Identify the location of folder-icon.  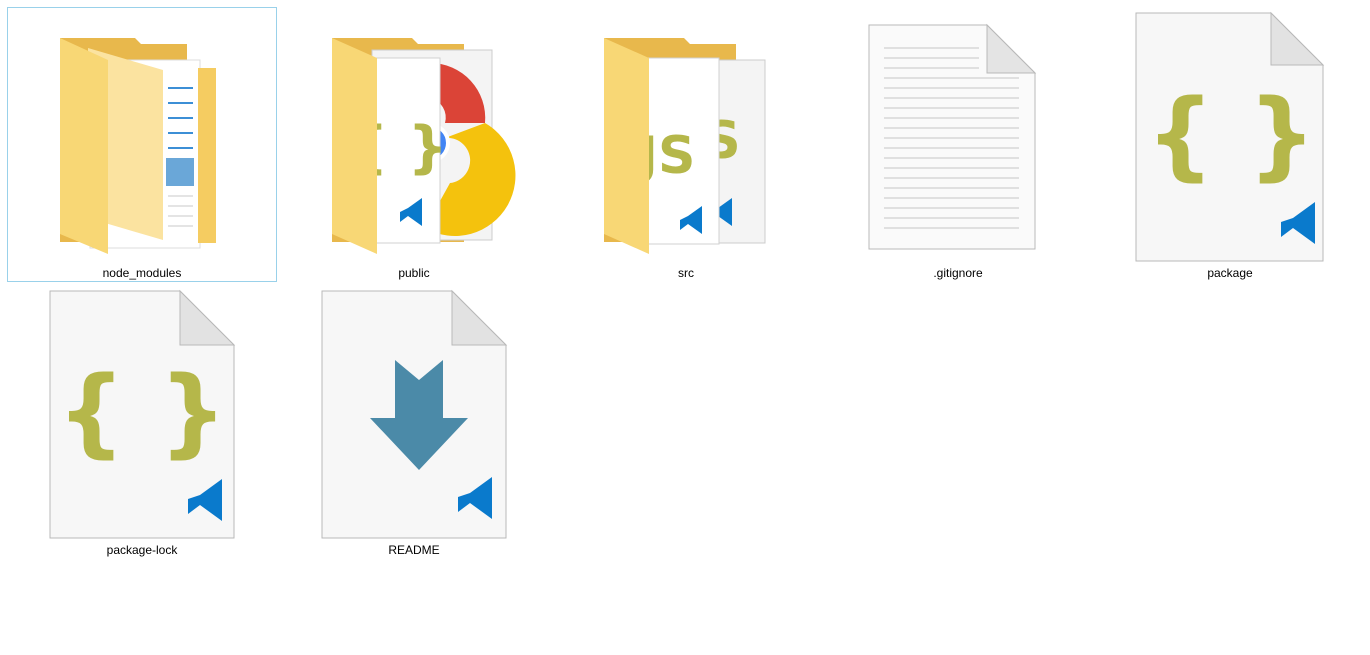
(138, 146).